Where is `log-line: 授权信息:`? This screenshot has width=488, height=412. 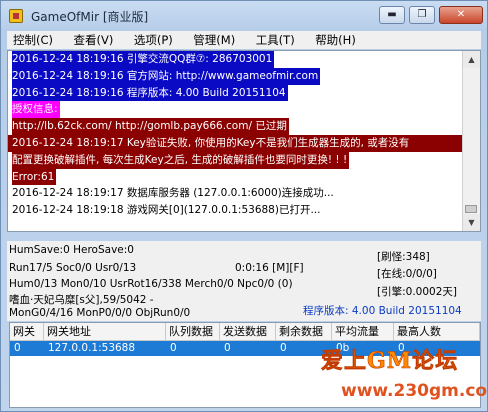 log-line: 授权信息: is located at coordinates (236, 110).